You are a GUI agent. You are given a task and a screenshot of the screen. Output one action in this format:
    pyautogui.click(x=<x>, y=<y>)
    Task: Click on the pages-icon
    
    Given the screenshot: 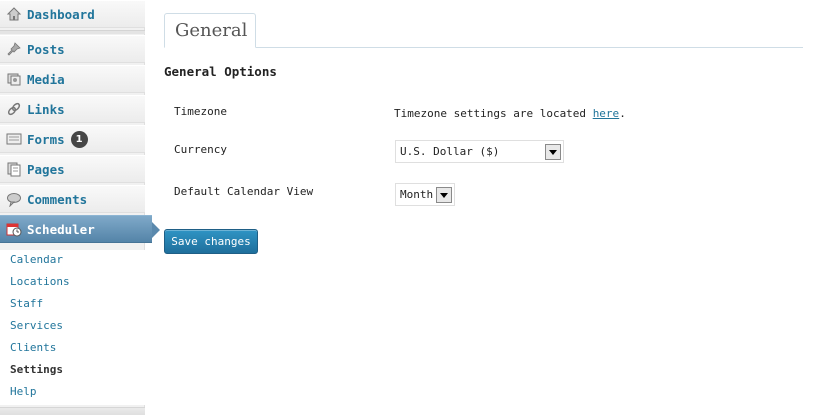 What is the action you would take?
    pyautogui.click(x=14, y=169)
    